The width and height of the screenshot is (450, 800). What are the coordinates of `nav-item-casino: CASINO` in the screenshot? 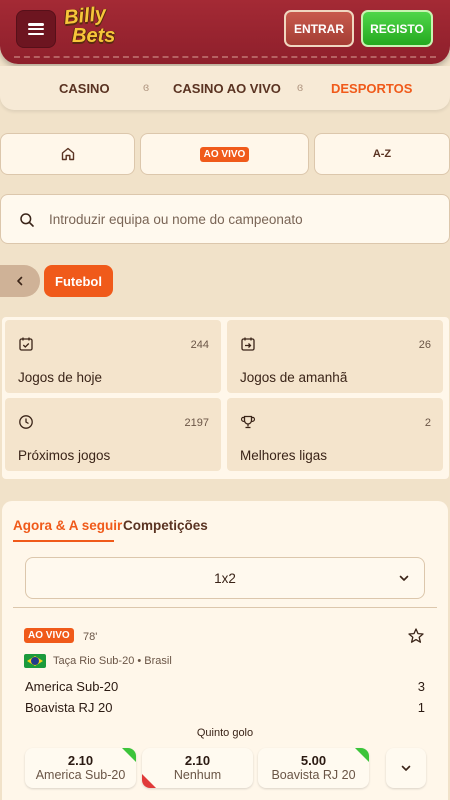 It's located at (84, 88).